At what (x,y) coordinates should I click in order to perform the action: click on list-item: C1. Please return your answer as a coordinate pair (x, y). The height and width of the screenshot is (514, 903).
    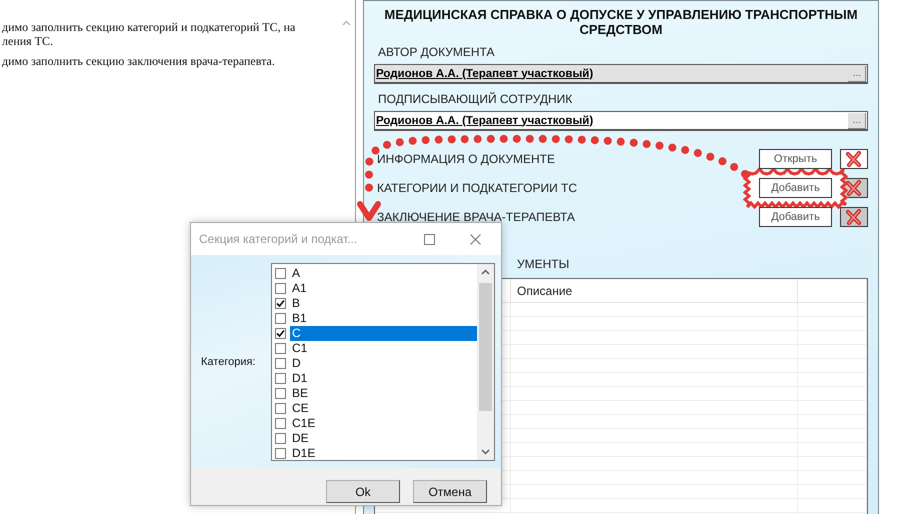
    Looking at the image, I should click on (383, 348).